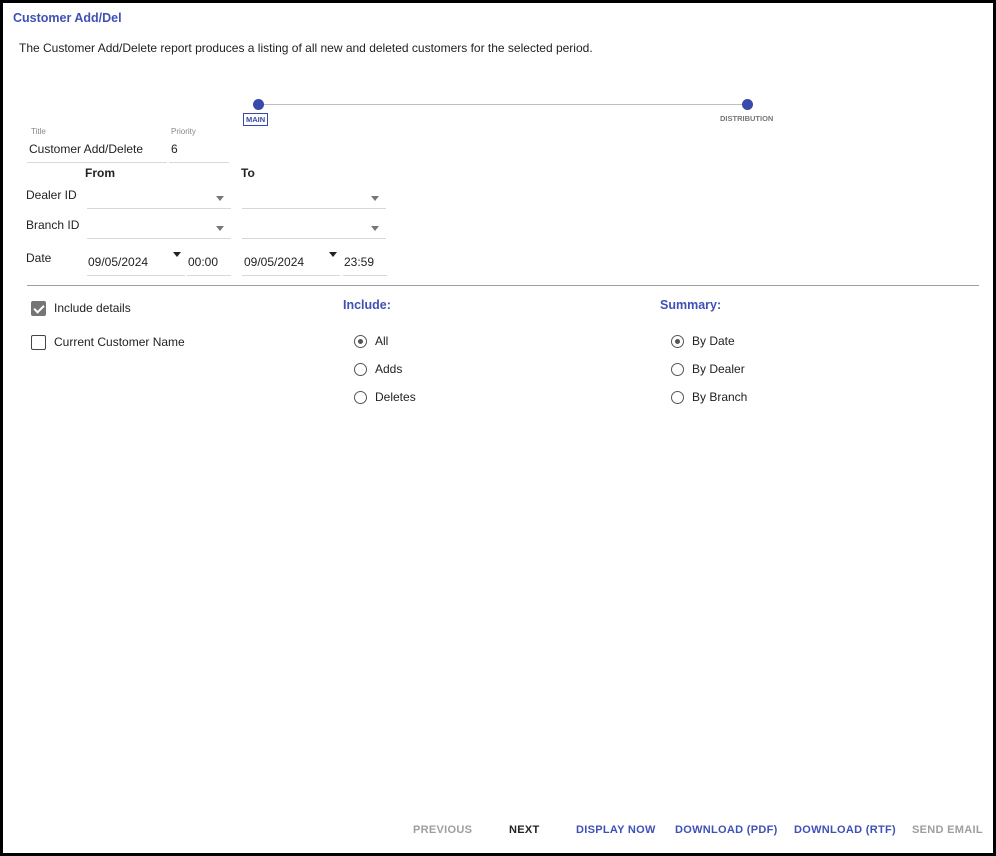 This screenshot has height=856, width=996. Describe the element at coordinates (381, 341) in the screenshot. I see `include-all-label: All` at that location.